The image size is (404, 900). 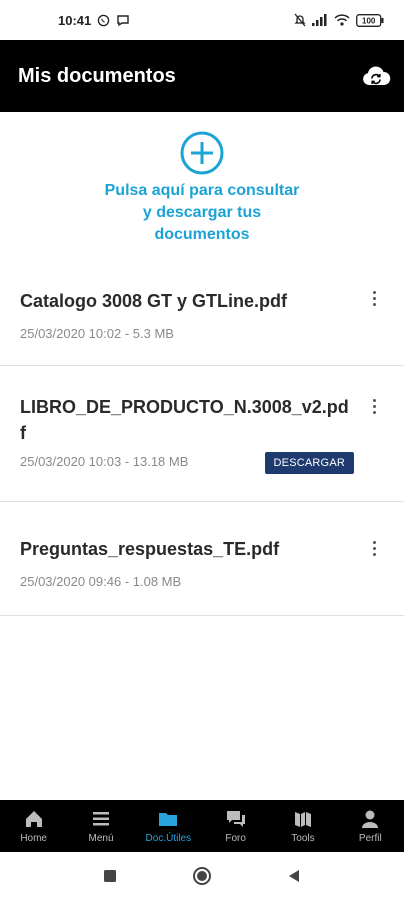 I want to click on square-icon, so click(x=110, y=876).